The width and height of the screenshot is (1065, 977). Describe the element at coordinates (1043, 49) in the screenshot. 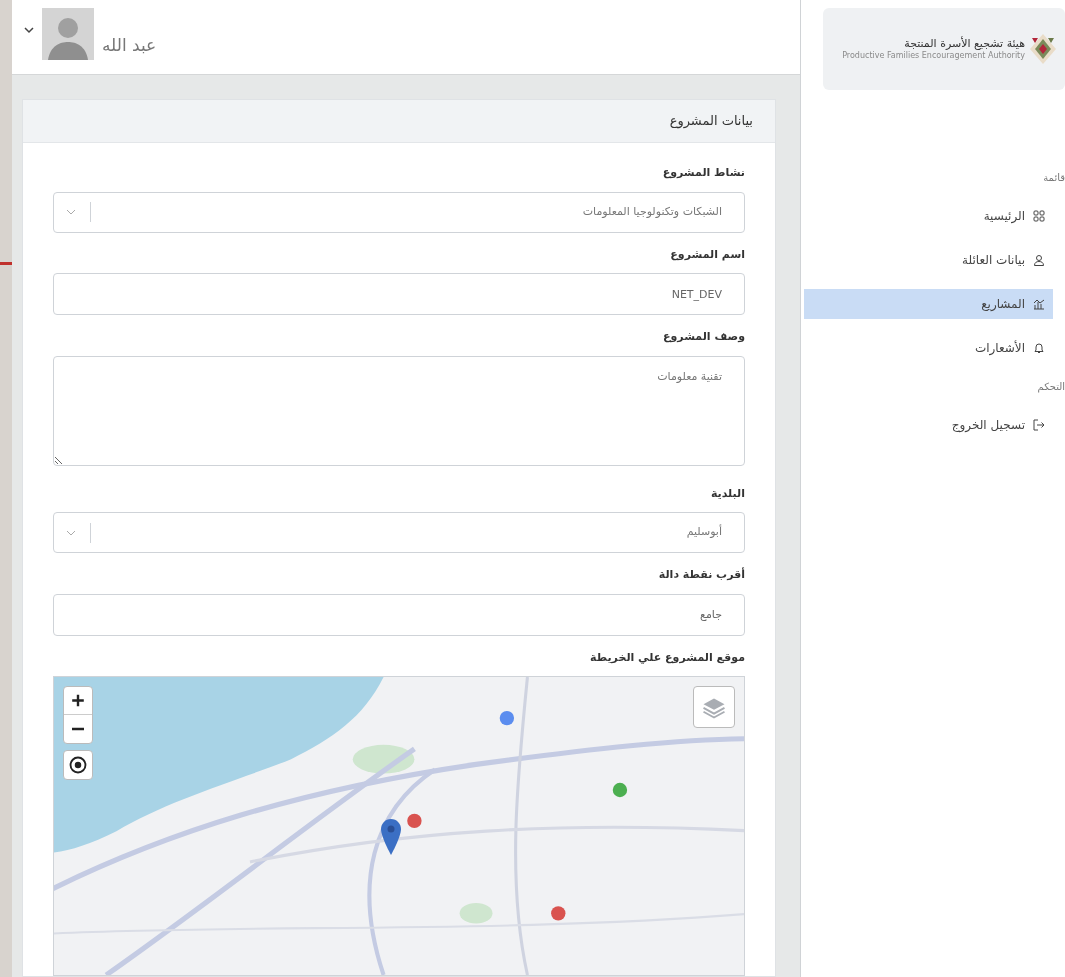

I see `logo-icon` at that location.